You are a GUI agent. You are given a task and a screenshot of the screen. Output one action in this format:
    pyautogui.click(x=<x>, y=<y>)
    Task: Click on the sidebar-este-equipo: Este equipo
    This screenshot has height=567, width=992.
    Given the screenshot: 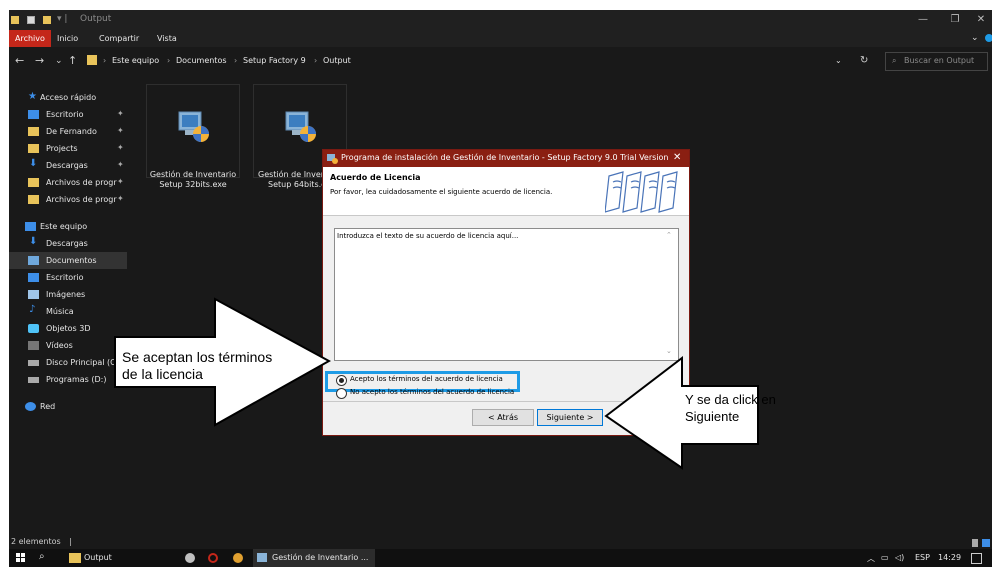 What is the action you would take?
    pyautogui.click(x=68, y=226)
    